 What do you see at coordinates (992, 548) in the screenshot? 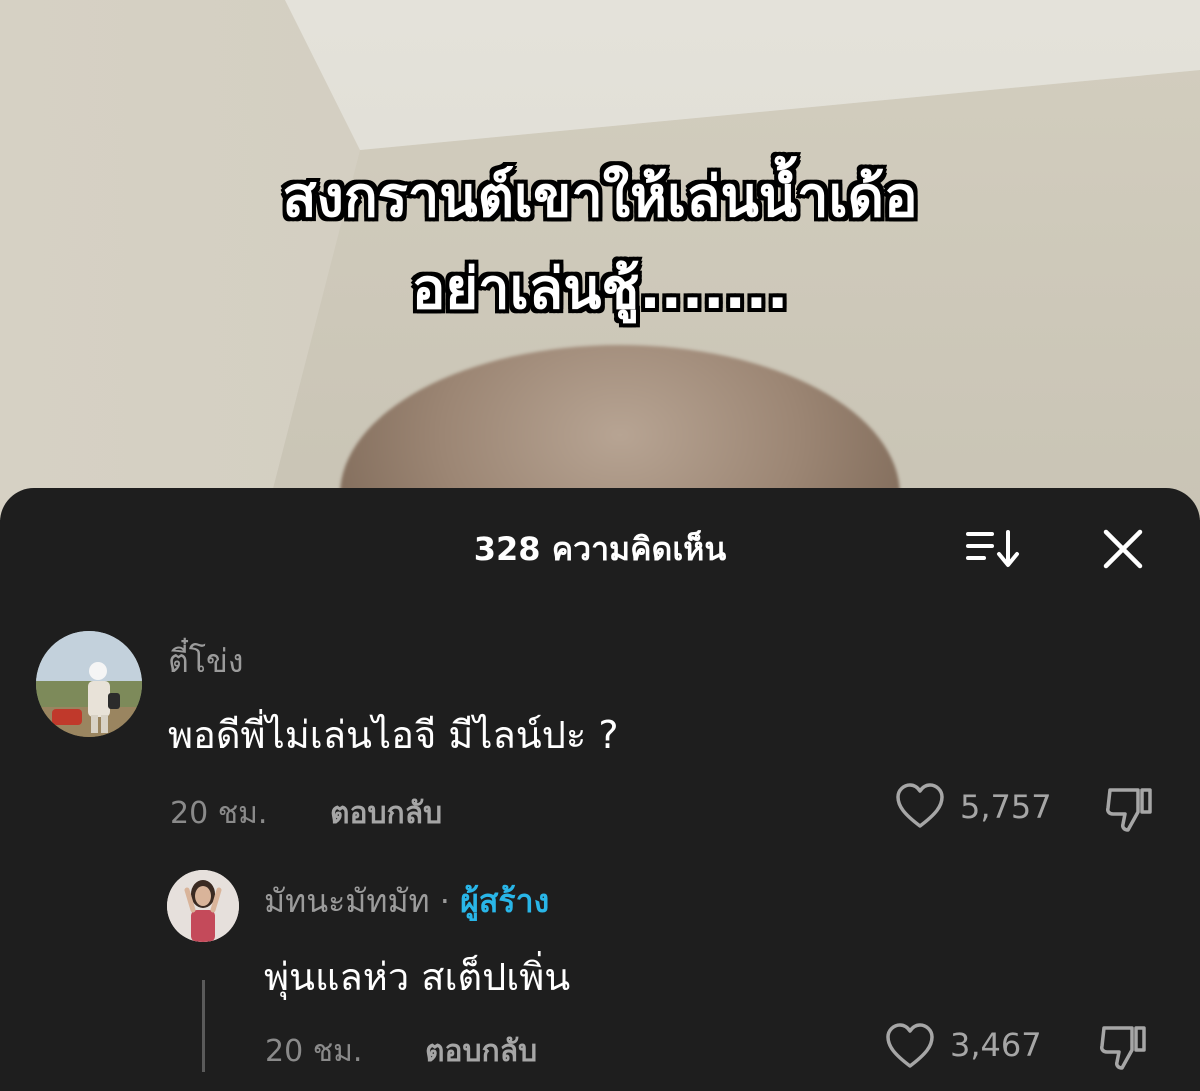
I see `sort-icon` at bounding box center [992, 548].